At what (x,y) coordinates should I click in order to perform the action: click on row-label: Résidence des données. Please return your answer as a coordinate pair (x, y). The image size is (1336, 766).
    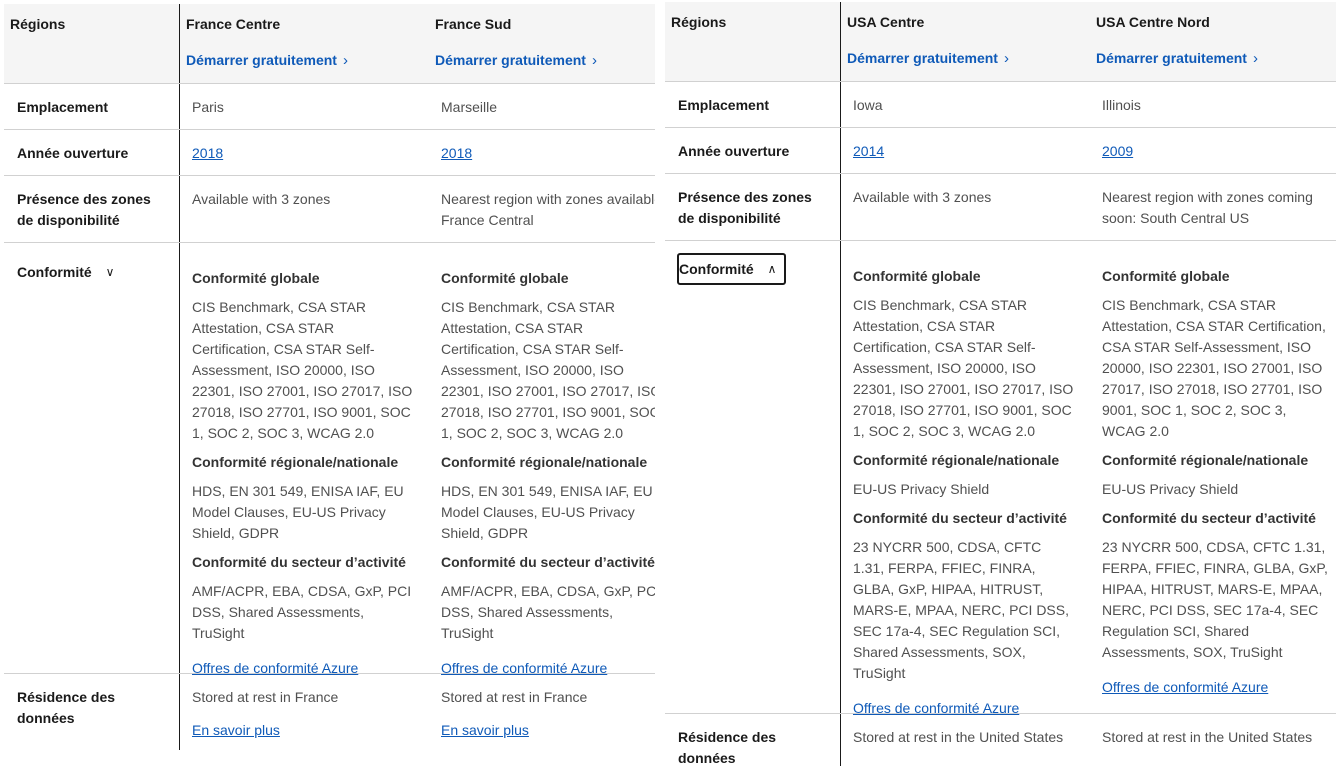
    Looking at the image, I should click on (66, 707).